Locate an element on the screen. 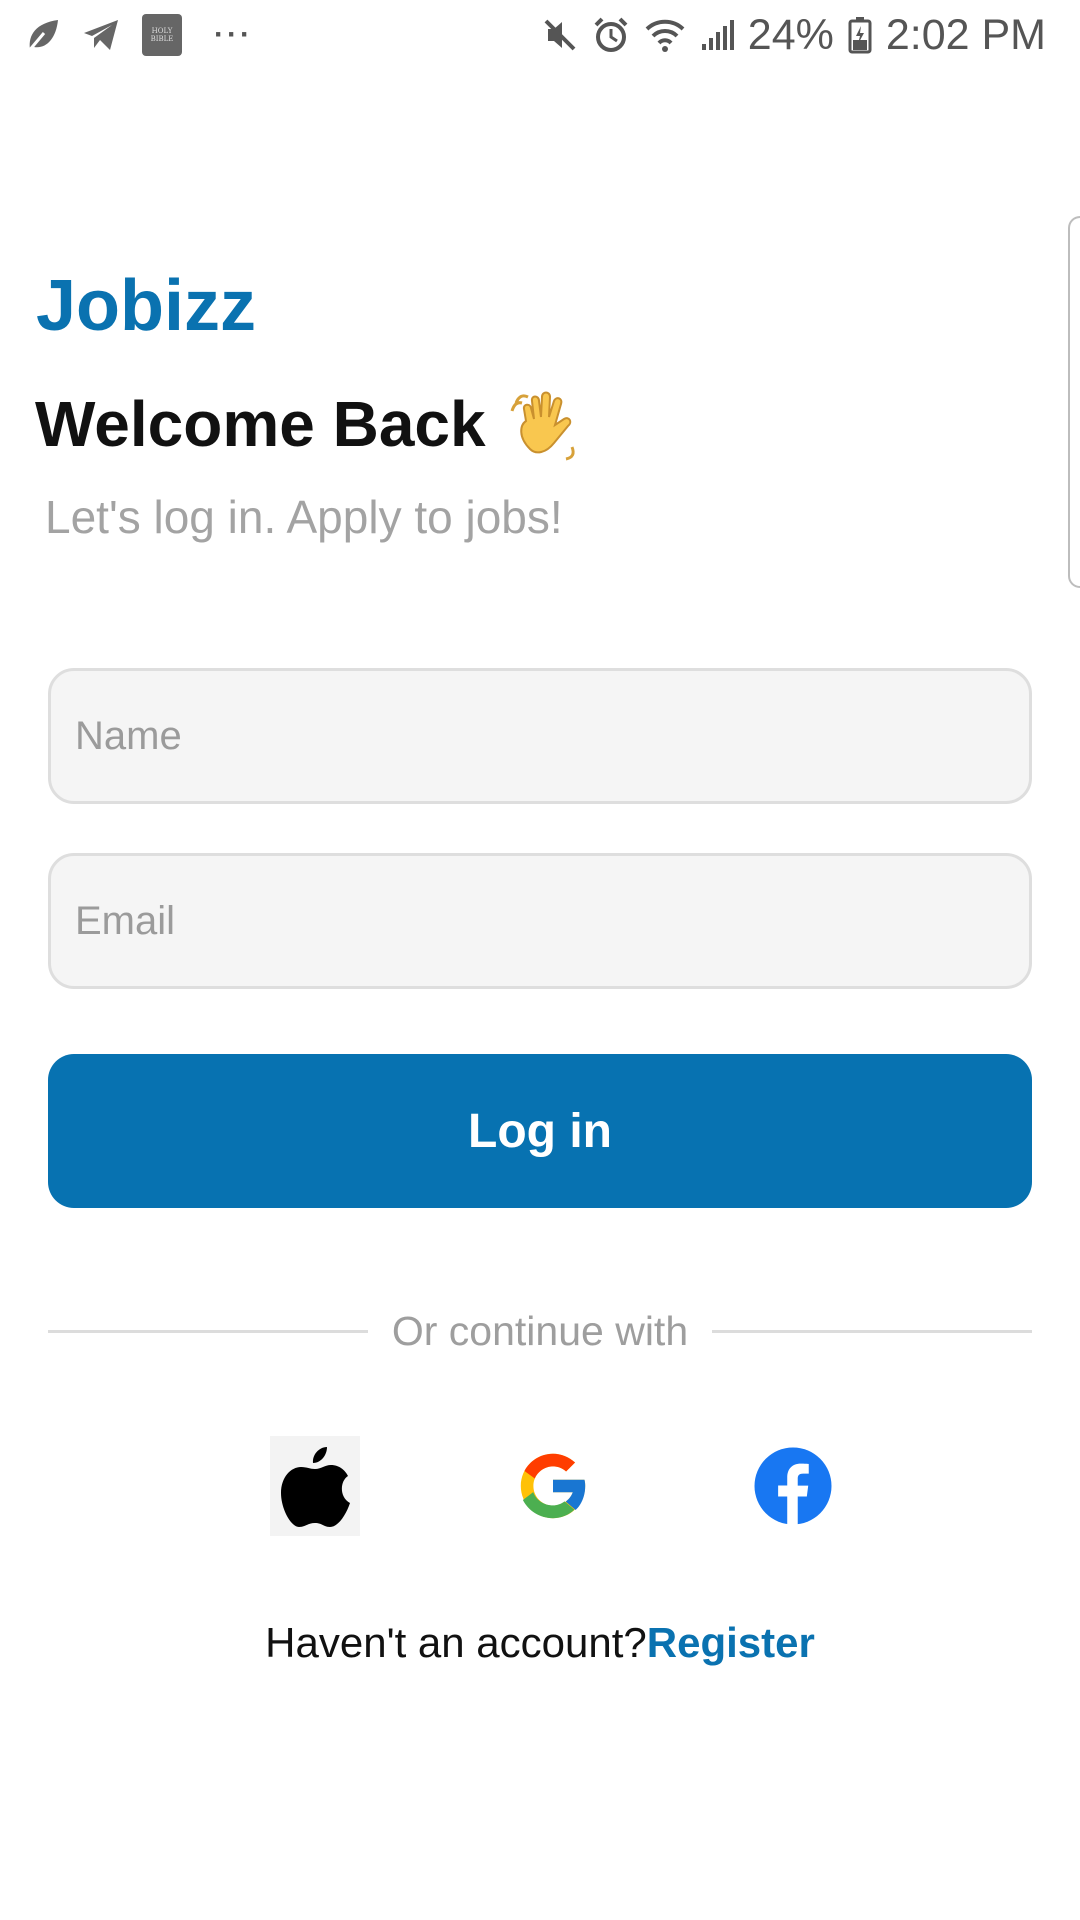  status-bar-right: 24% 2:02 PM is located at coordinates (794, 35).